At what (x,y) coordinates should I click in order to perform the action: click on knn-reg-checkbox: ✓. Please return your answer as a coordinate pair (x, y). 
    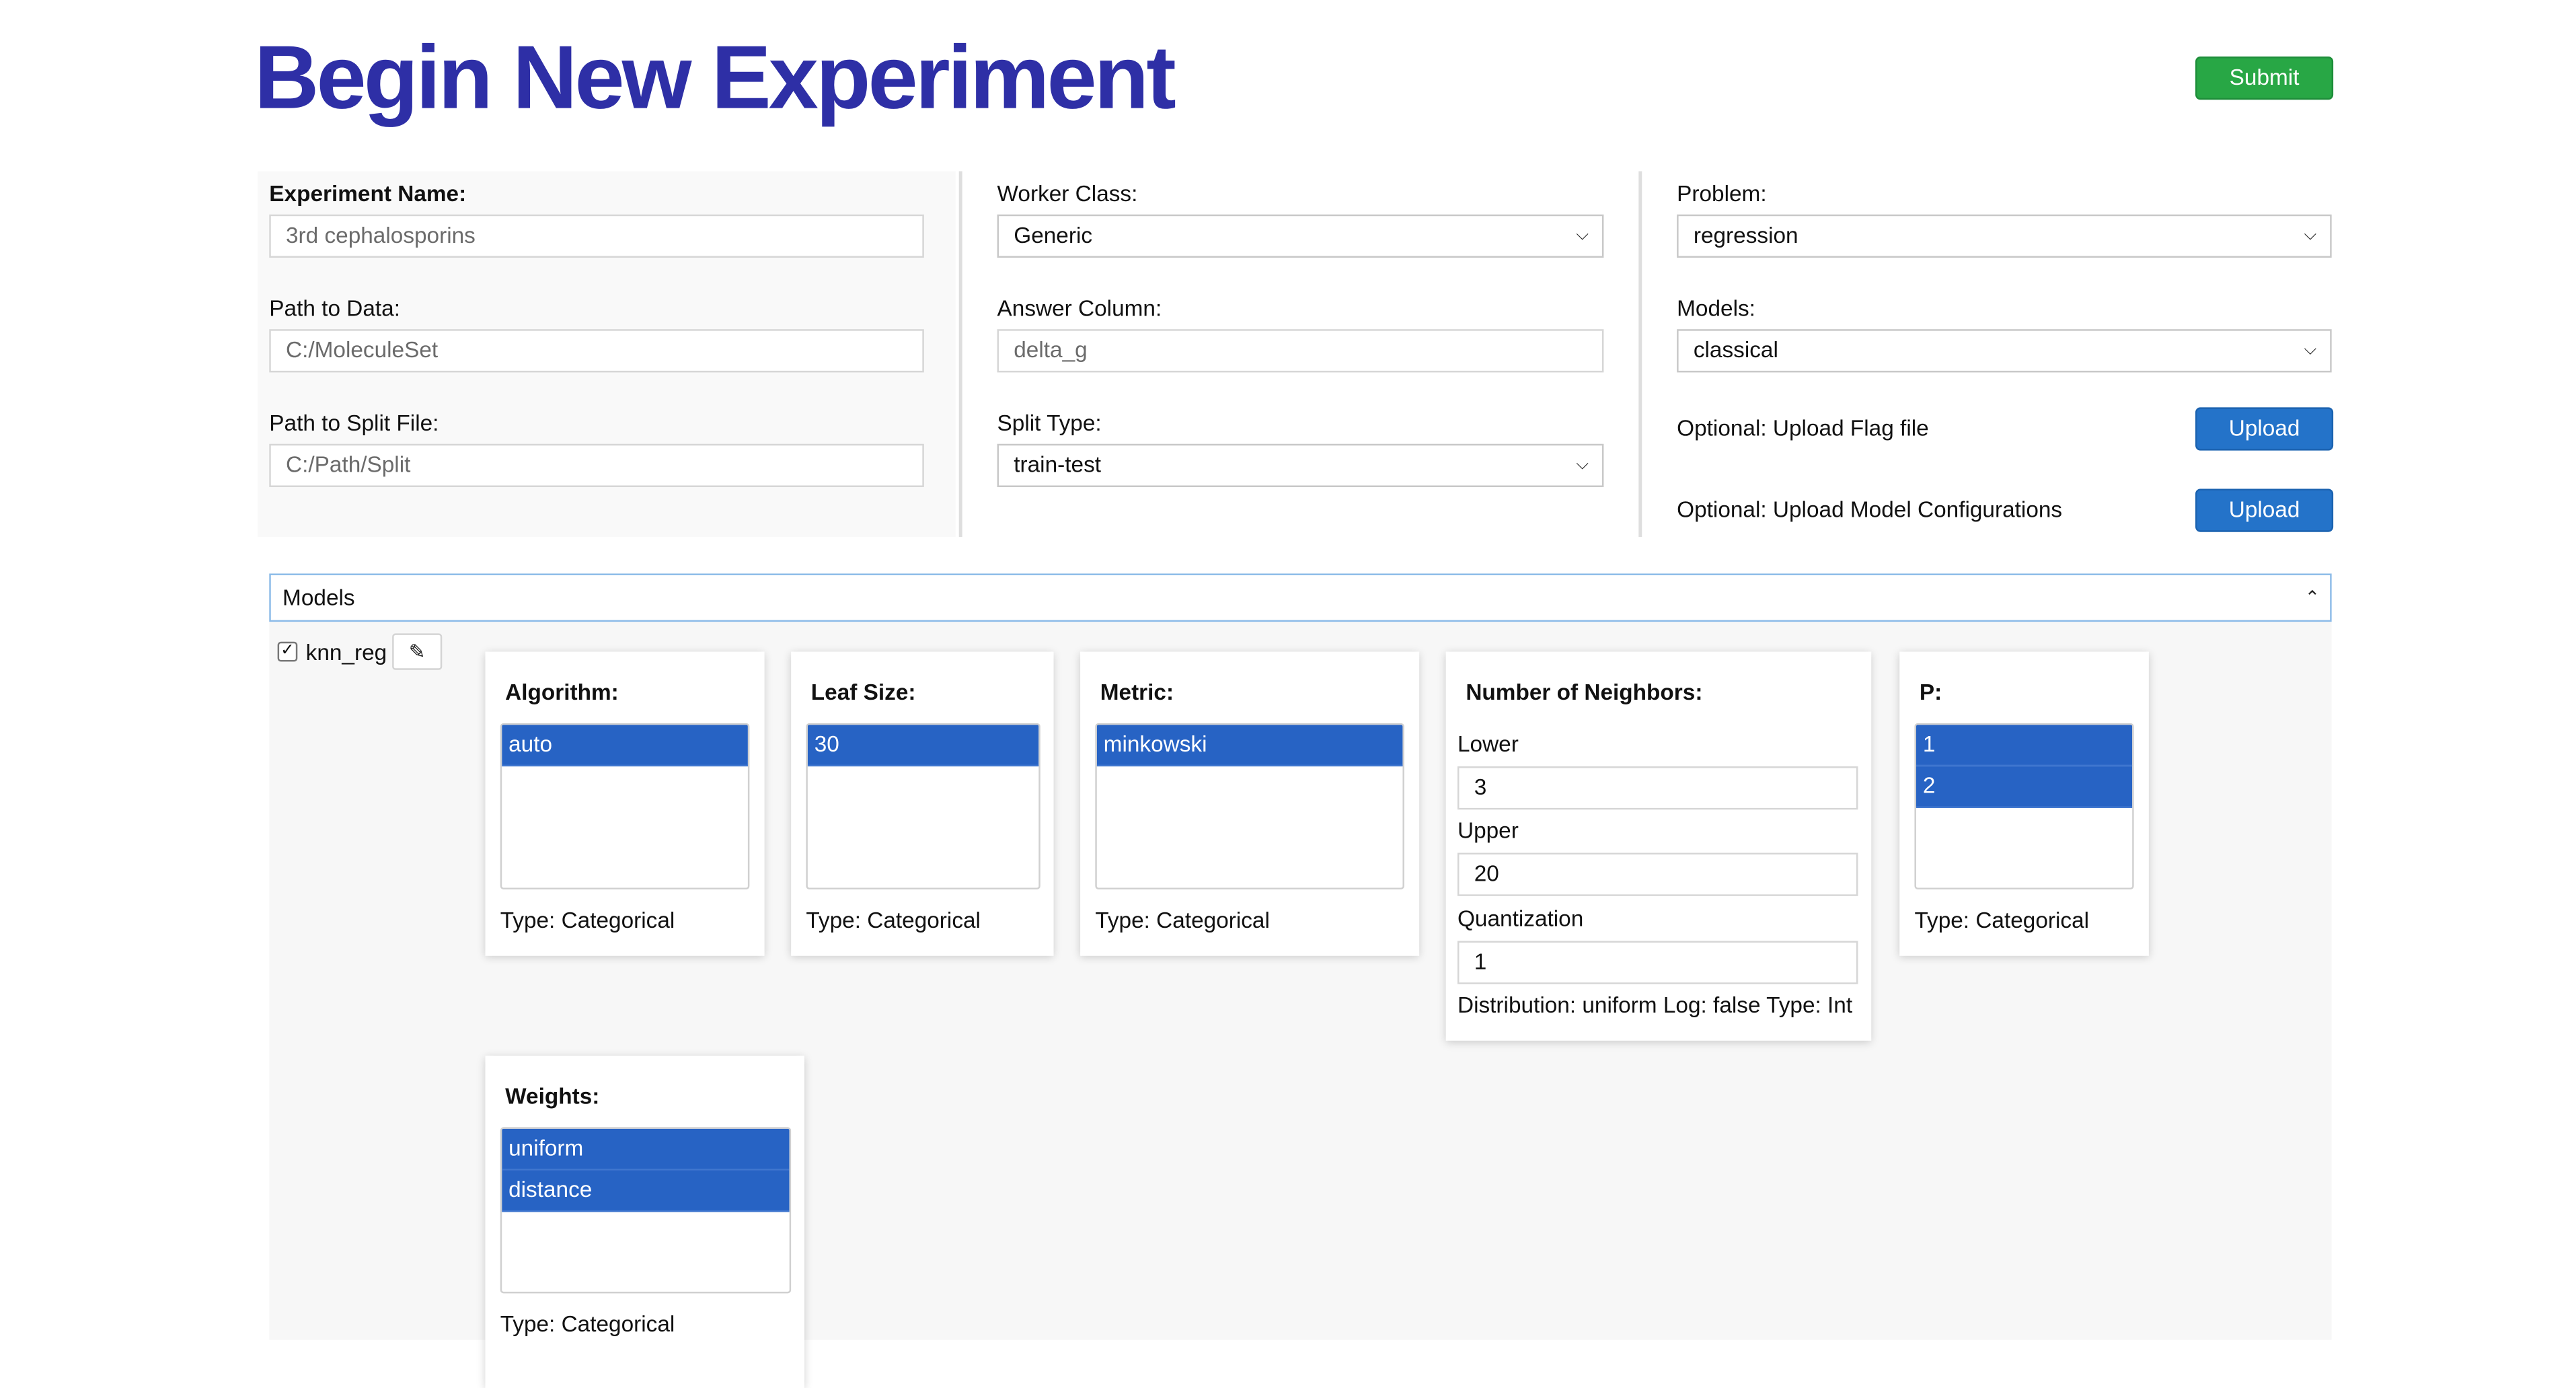
    Looking at the image, I should click on (287, 651).